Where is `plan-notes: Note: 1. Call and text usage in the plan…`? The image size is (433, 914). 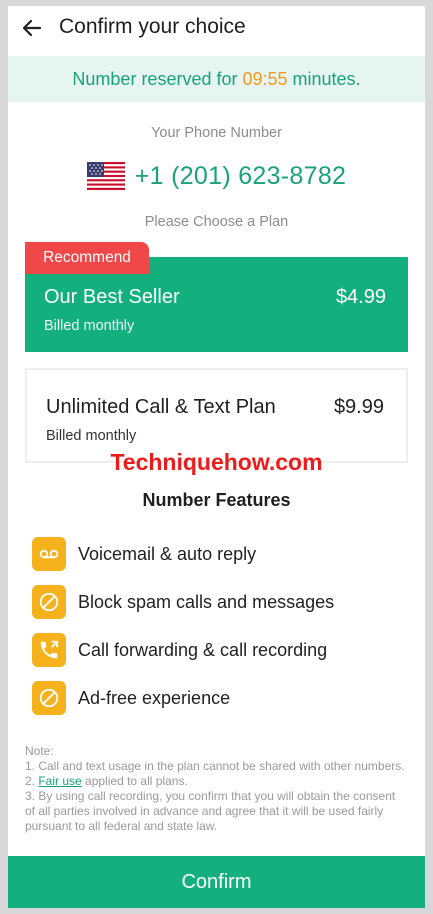 plan-notes: Note: 1. Call and text usage in the plan… is located at coordinates (215, 789).